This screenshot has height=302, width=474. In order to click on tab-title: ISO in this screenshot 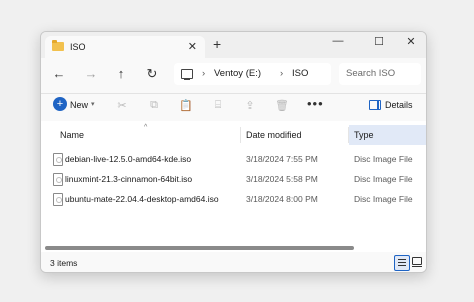, I will do `click(78, 47)`.